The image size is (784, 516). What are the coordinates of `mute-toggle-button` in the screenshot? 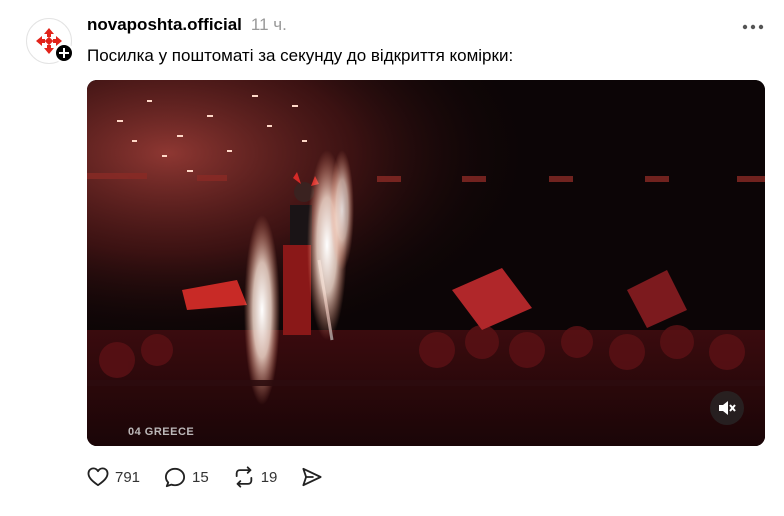 It's located at (727, 408).